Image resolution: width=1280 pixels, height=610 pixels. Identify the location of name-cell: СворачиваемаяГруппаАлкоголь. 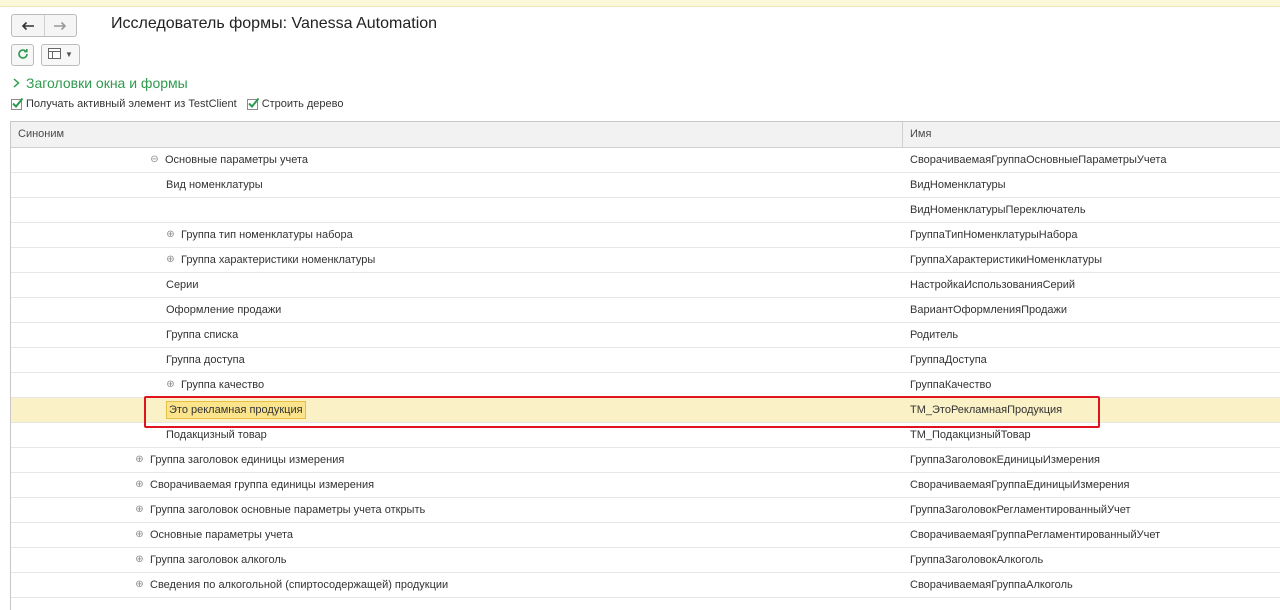
(991, 585).